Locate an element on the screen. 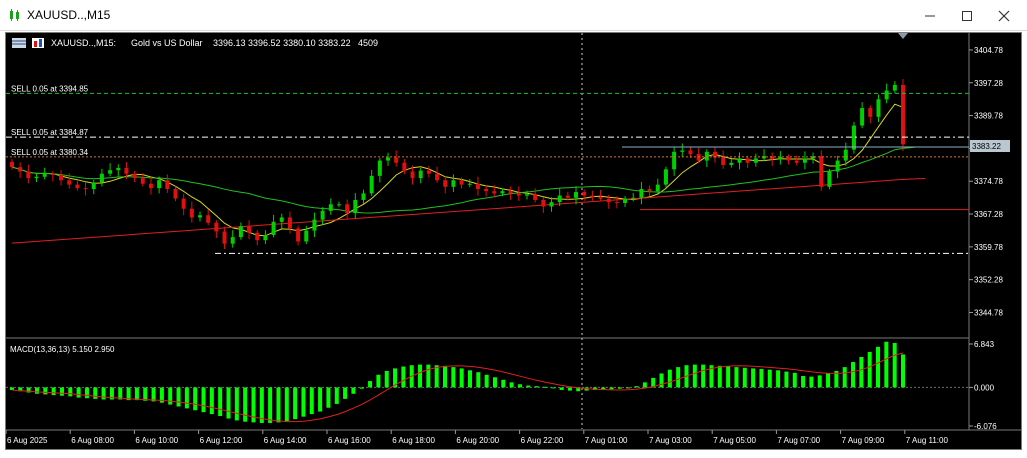  time-axis-label: 7 Aug 07:00 is located at coordinates (798, 440).